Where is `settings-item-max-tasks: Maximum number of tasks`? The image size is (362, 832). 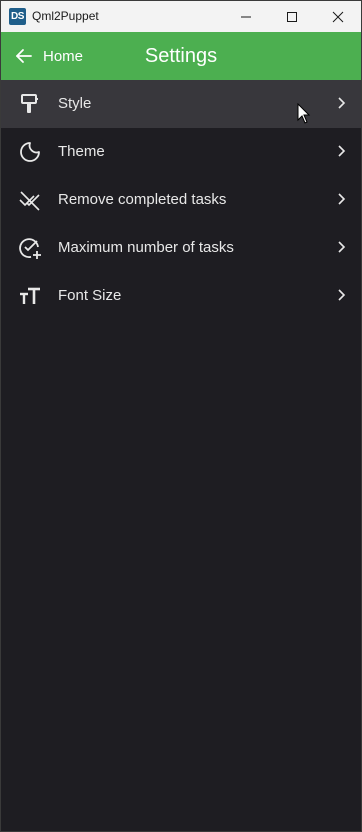
settings-item-max-tasks: Maximum number of tasks is located at coordinates (181, 248).